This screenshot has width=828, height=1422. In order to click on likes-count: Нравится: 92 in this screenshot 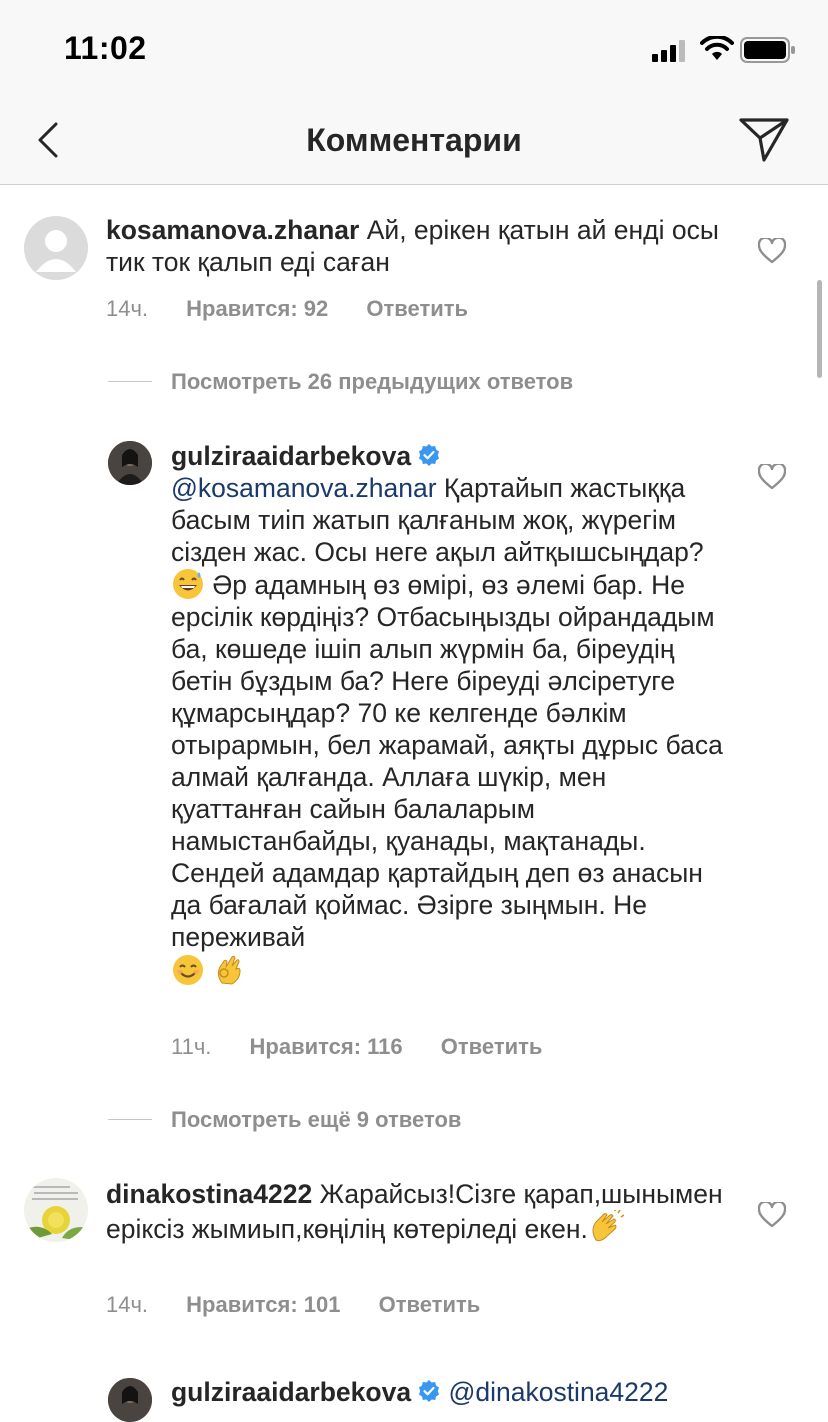, I will do `click(257, 308)`.